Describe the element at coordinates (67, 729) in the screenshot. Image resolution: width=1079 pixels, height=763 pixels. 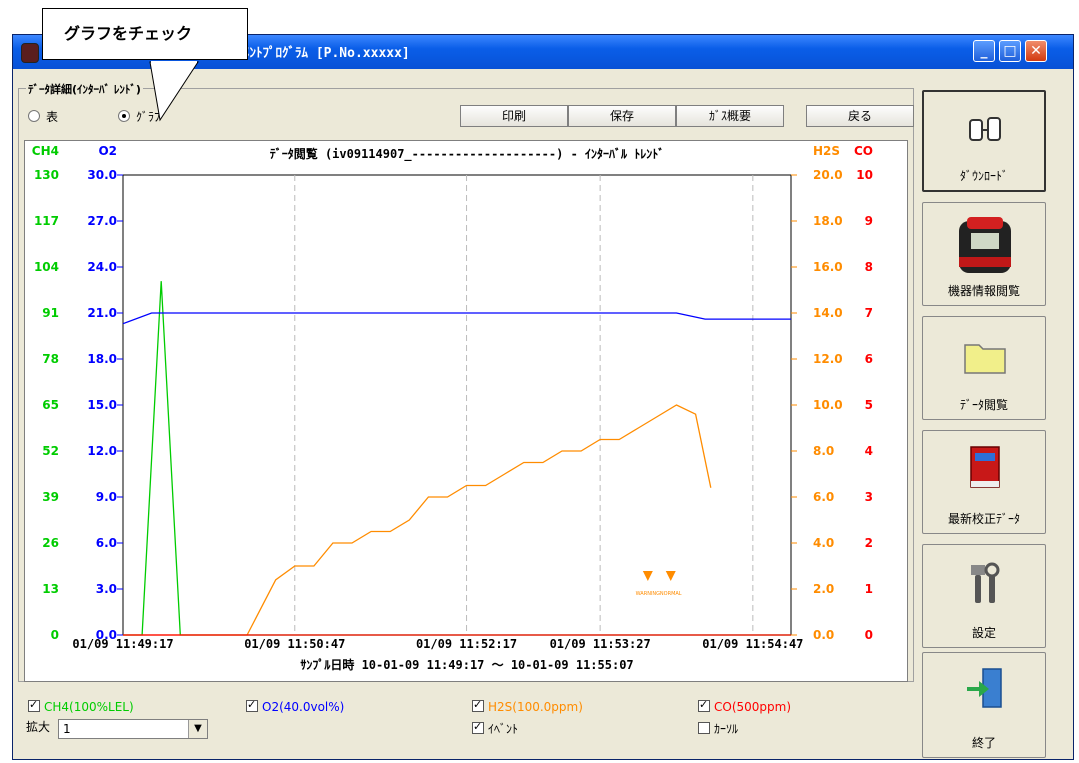
I see `zoom-select-value: 1` at that location.